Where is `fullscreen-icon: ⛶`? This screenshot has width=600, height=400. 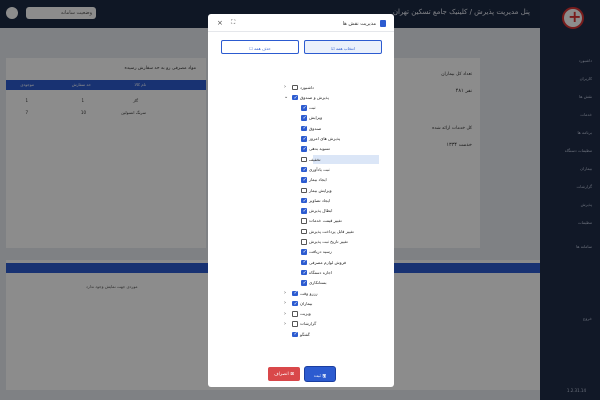
fullscreen-icon: ⛶ is located at coordinates (233, 23).